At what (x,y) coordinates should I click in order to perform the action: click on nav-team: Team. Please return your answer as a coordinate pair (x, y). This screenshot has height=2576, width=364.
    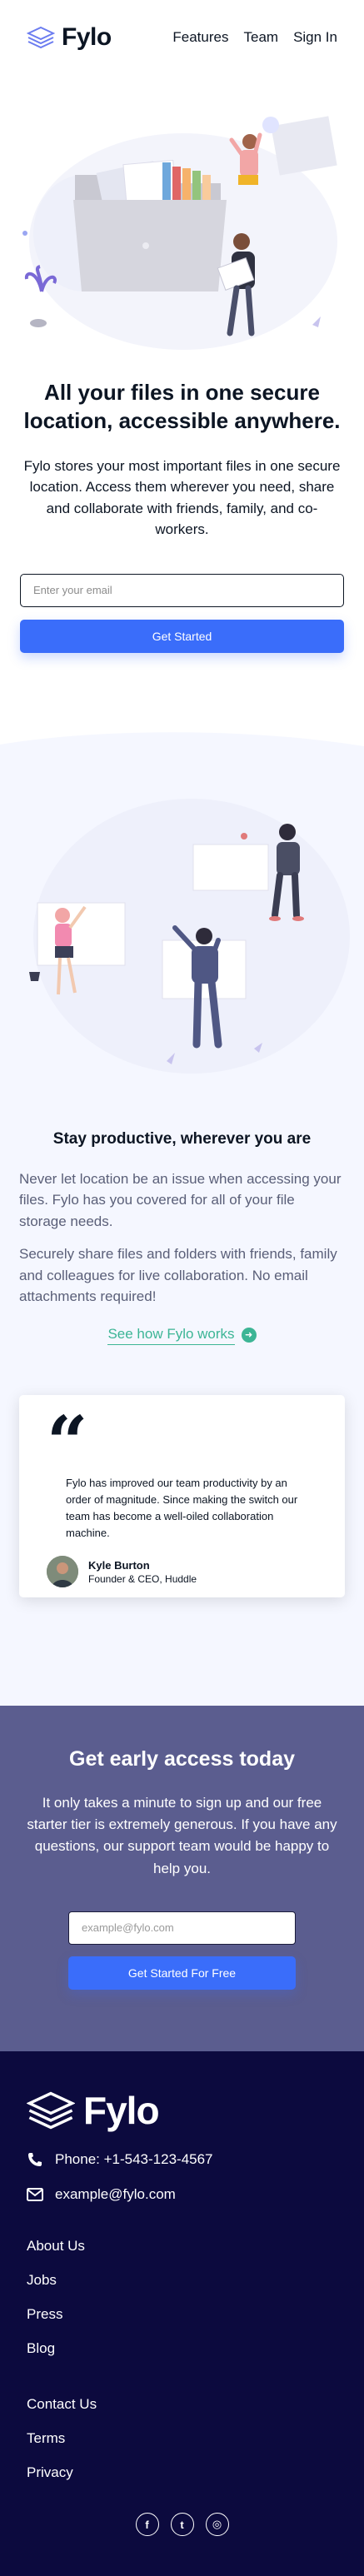
    Looking at the image, I should click on (260, 37).